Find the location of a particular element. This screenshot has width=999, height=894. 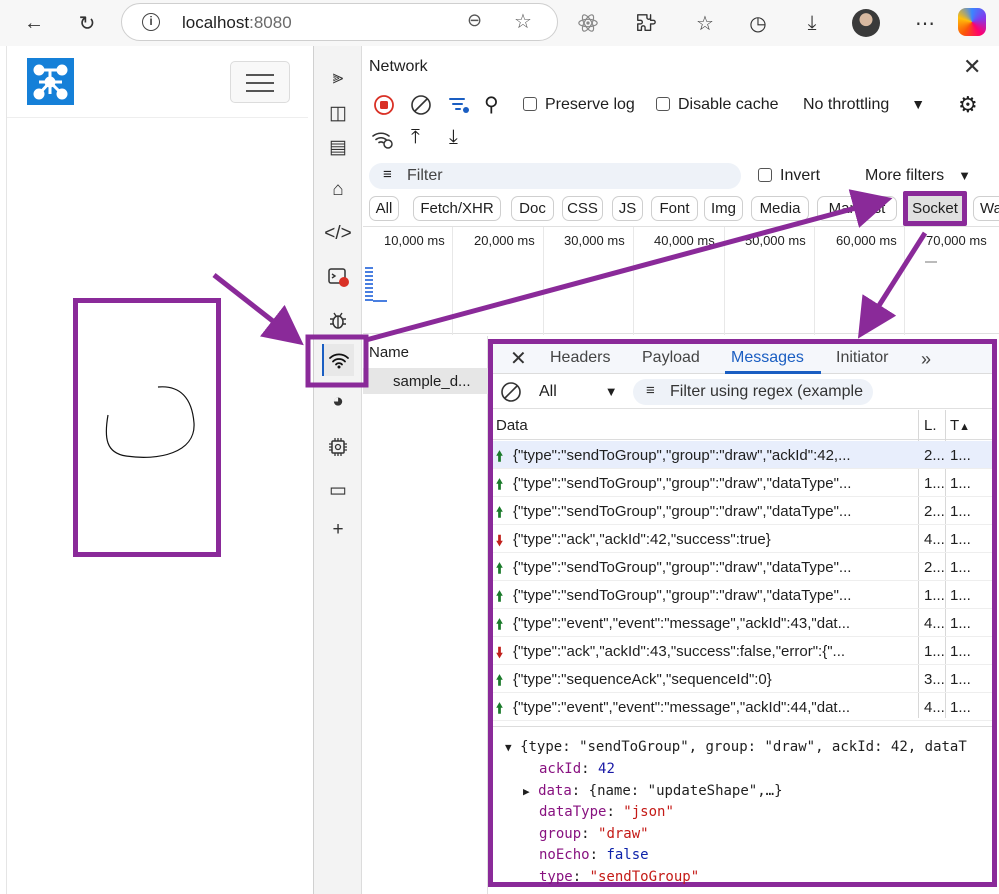

disable-cache-checkbox: Disable cache is located at coordinates (717, 105).